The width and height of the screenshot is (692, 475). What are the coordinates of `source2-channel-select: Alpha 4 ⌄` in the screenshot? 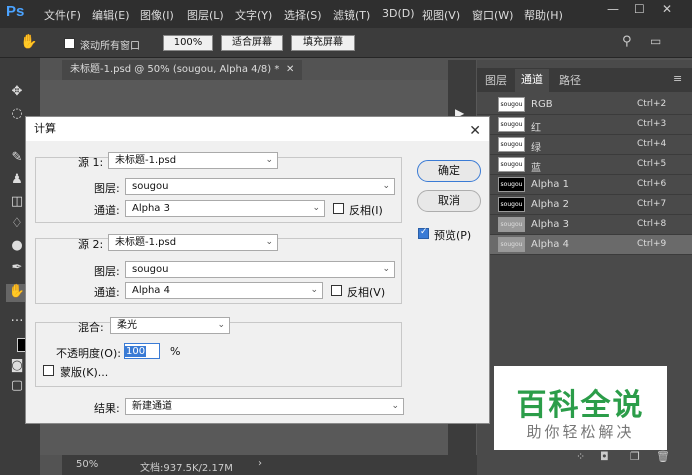 It's located at (224, 290).